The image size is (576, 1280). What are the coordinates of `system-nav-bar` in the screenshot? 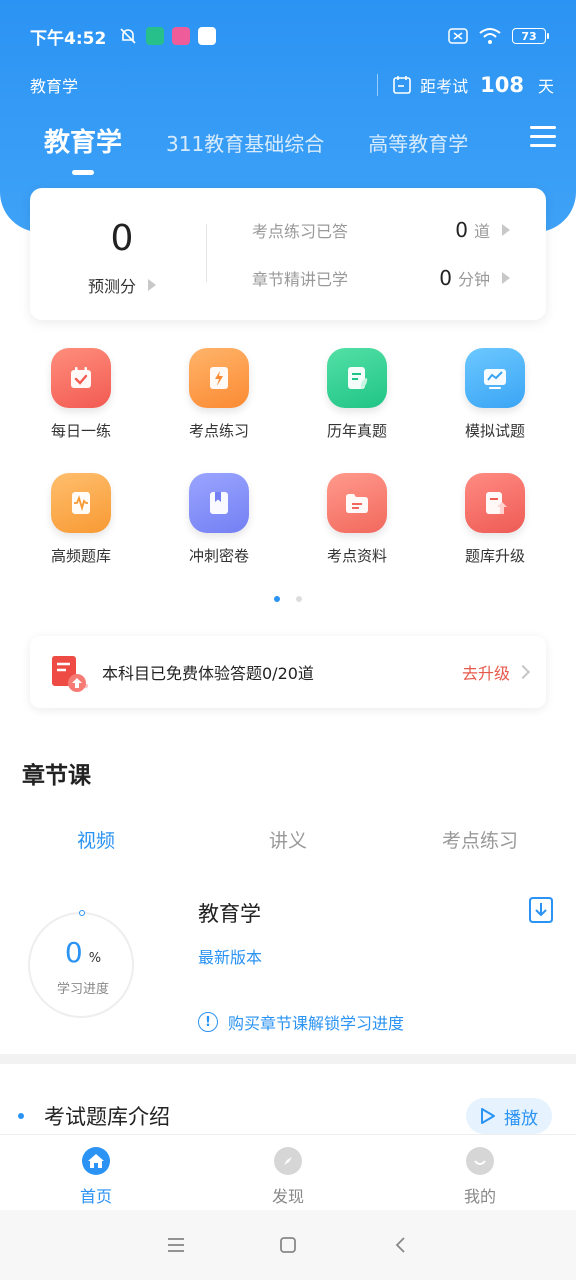 It's located at (288, 1245).